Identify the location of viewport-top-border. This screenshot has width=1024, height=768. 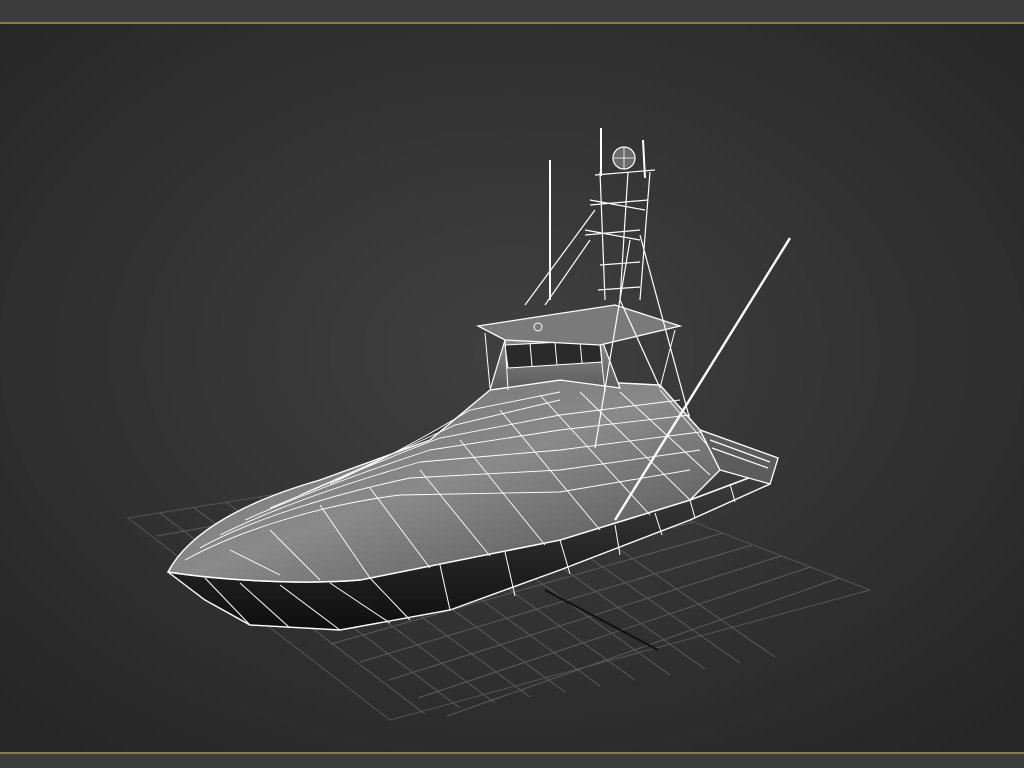
(512, 12).